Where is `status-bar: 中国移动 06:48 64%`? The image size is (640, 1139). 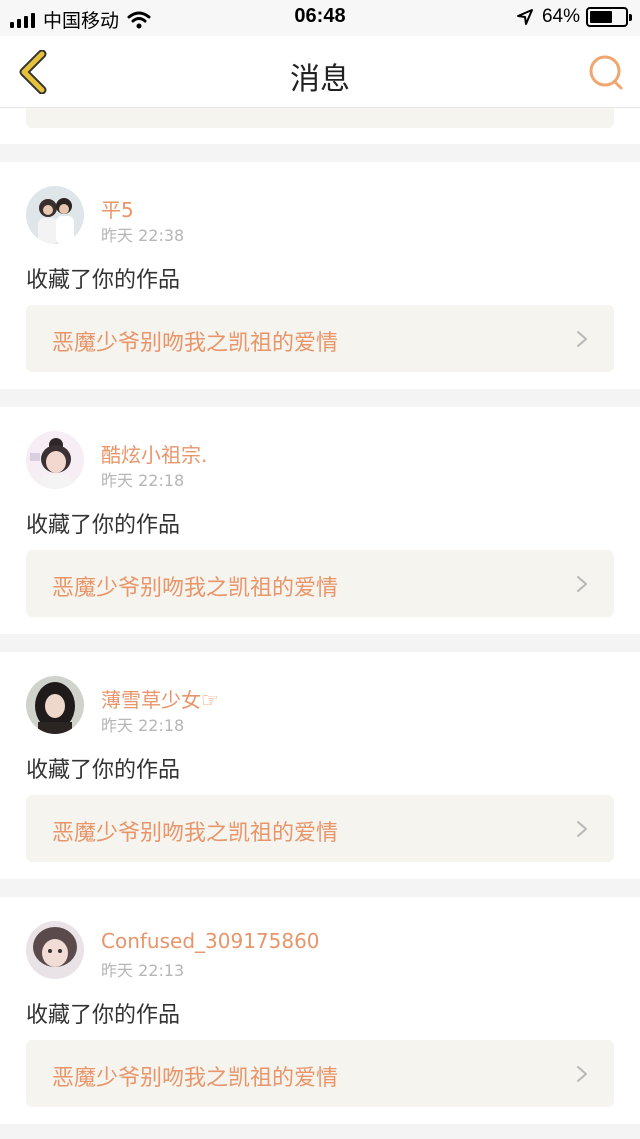
status-bar: 中国移动 06:48 64% is located at coordinates (320, 18).